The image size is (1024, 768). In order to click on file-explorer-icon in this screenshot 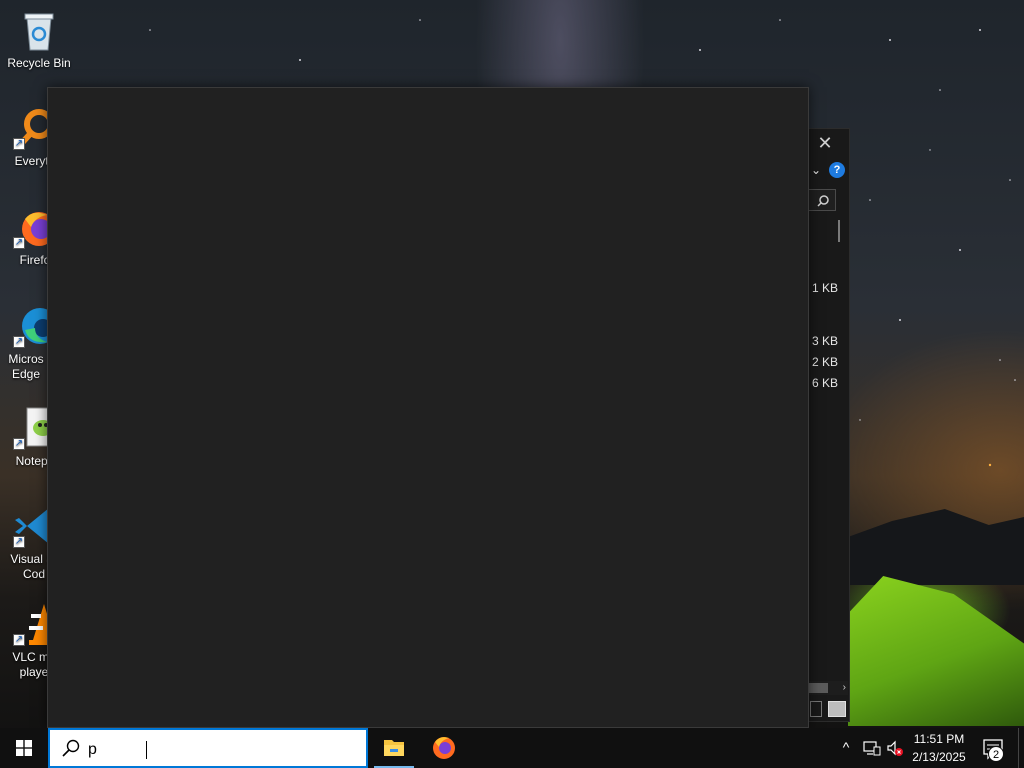, I will do `click(394, 748)`.